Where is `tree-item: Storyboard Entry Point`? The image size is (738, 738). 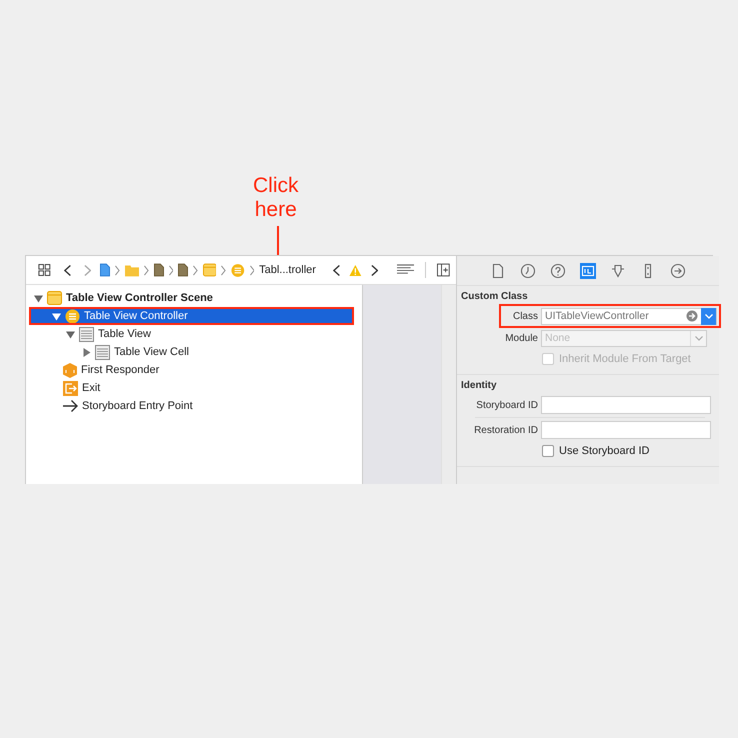 tree-item: Storyboard Entry Point is located at coordinates (193, 406).